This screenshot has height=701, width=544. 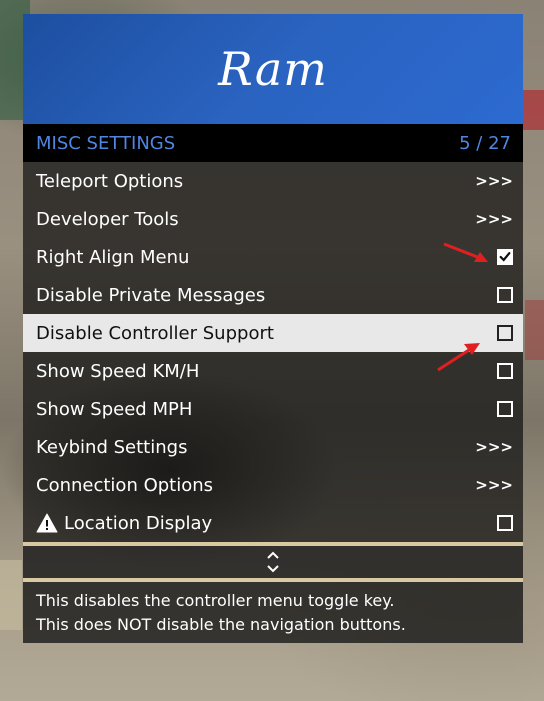 I want to click on menu-item-connection-options: Connection Options >>>, so click(x=273, y=485).